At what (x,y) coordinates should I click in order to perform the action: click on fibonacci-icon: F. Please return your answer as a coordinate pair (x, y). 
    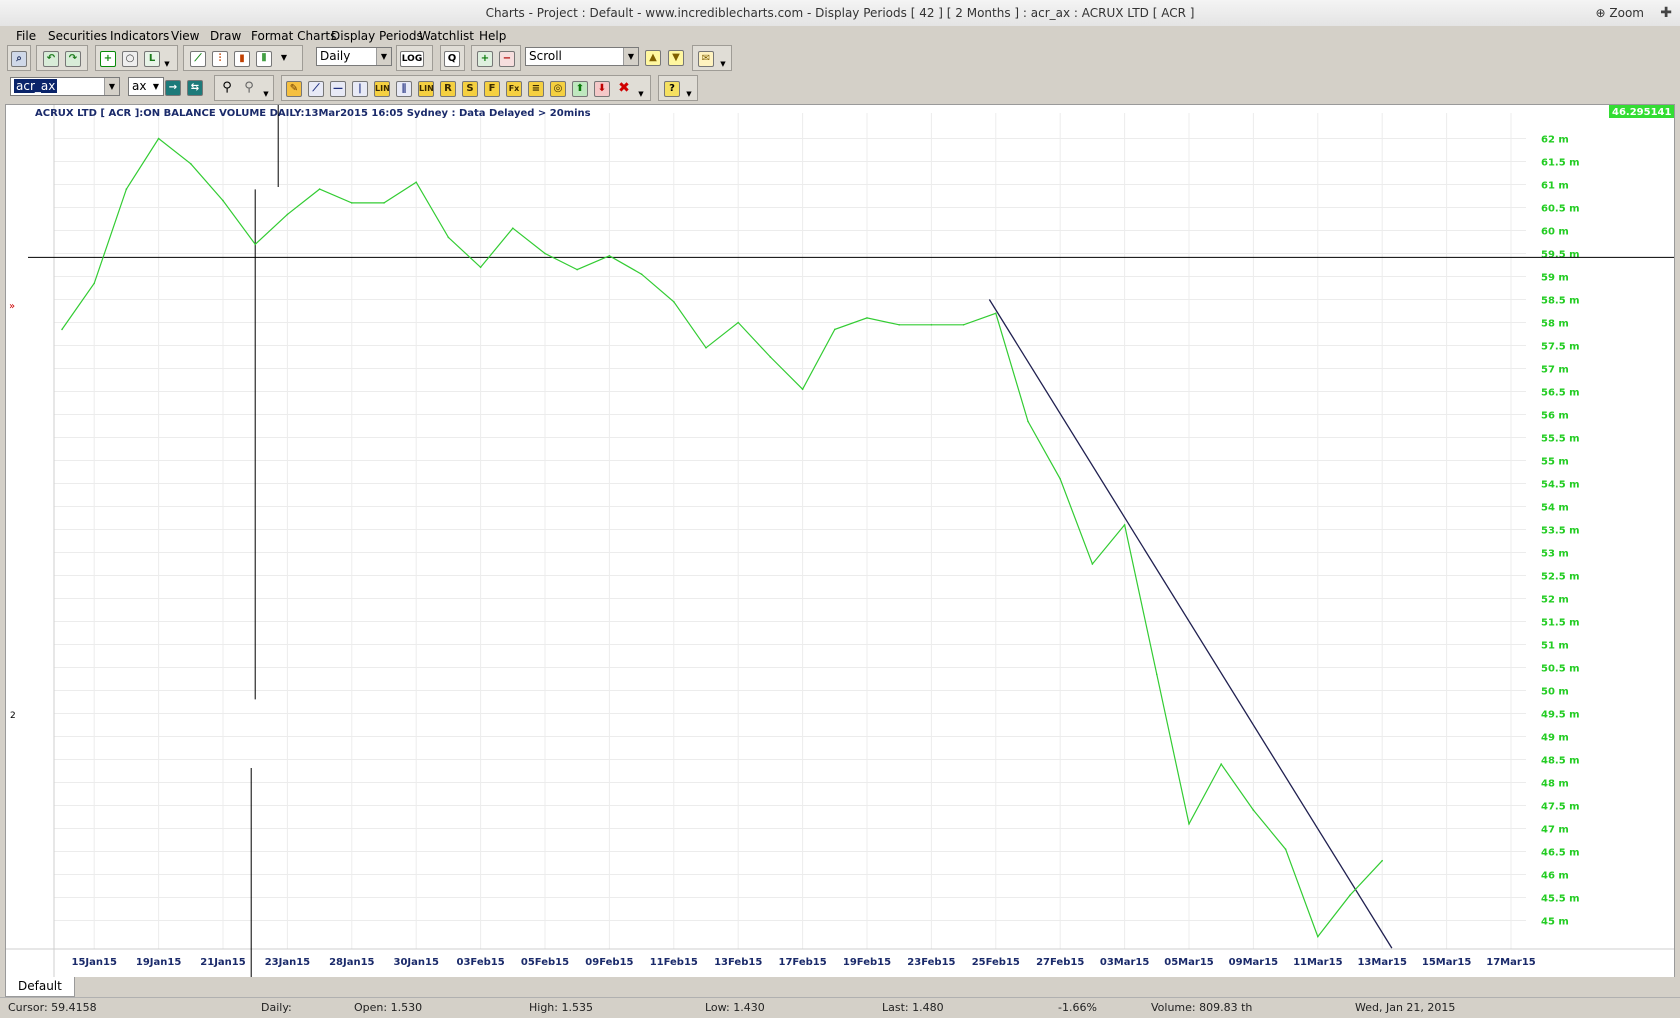
    Looking at the image, I should click on (492, 89).